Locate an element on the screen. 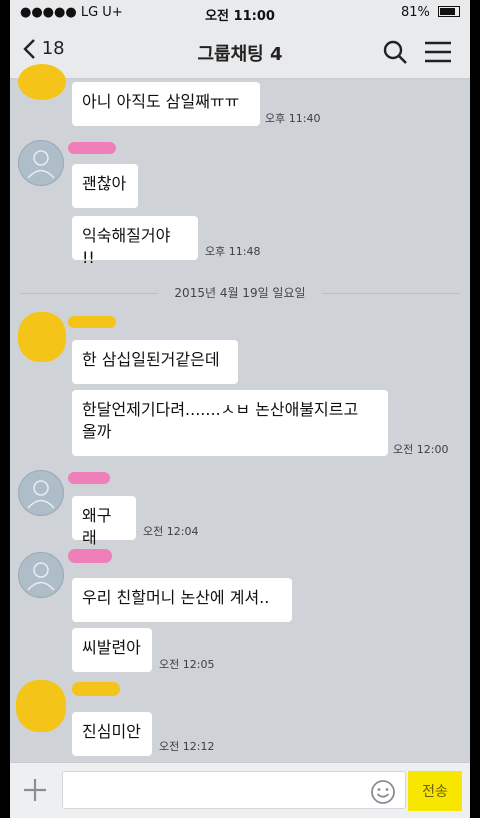 Image resolution: width=480 pixels, height=818 pixels. message-text-line: 한달언제기다려.......ㅅㅂ 논산애불지르고 is located at coordinates (220, 409).